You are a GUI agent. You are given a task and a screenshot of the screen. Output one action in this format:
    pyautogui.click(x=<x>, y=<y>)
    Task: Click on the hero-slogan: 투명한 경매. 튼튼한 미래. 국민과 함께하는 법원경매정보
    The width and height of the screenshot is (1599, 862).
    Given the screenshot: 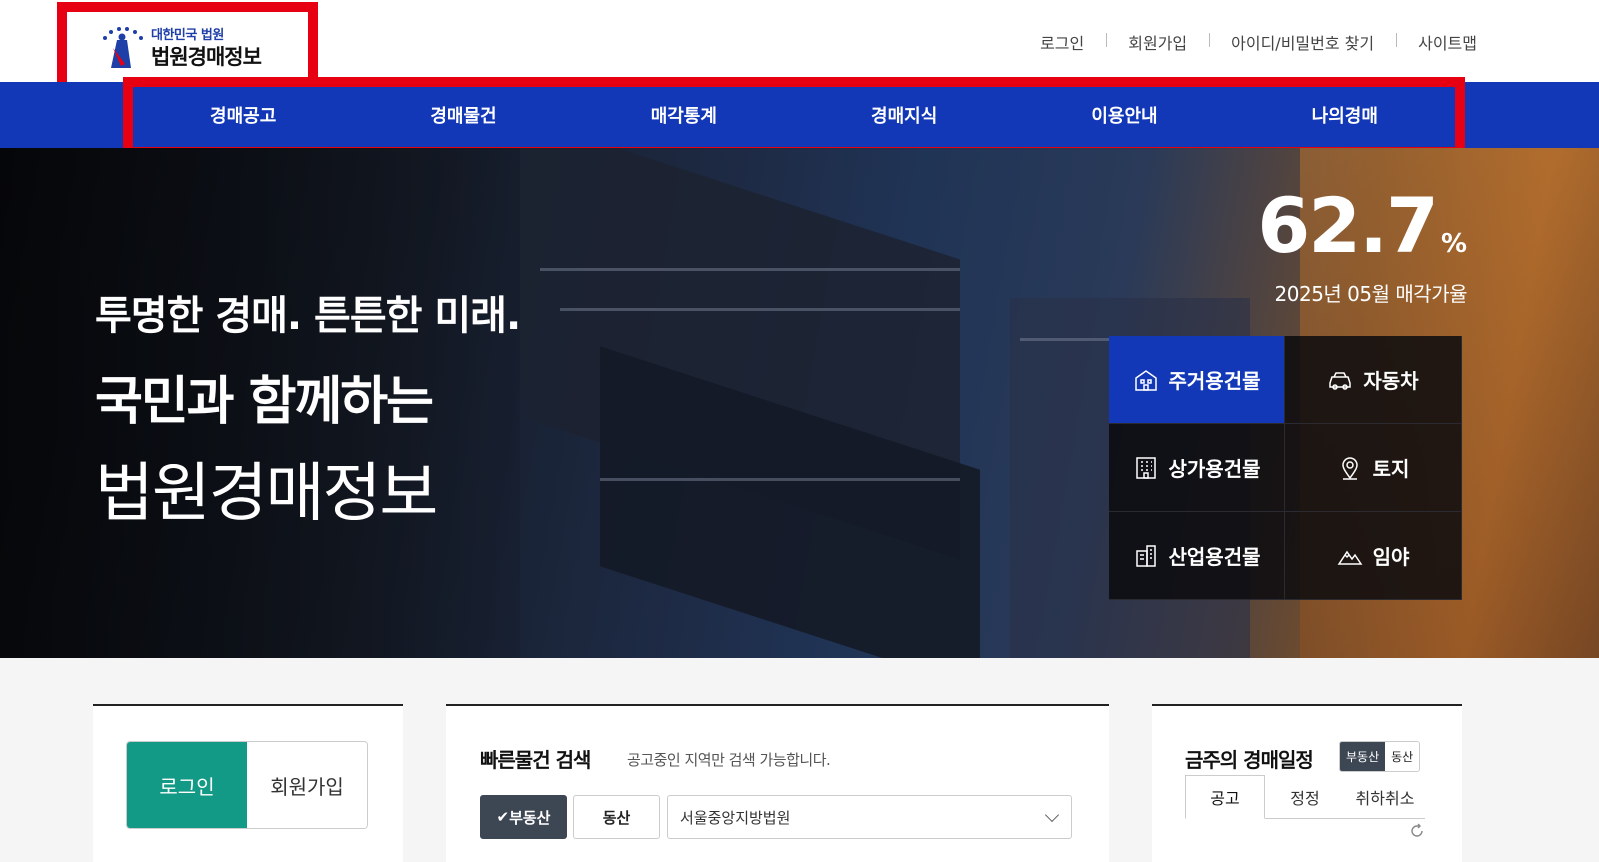 What is the action you would take?
    pyautogui.click(x=308, y=408)
    